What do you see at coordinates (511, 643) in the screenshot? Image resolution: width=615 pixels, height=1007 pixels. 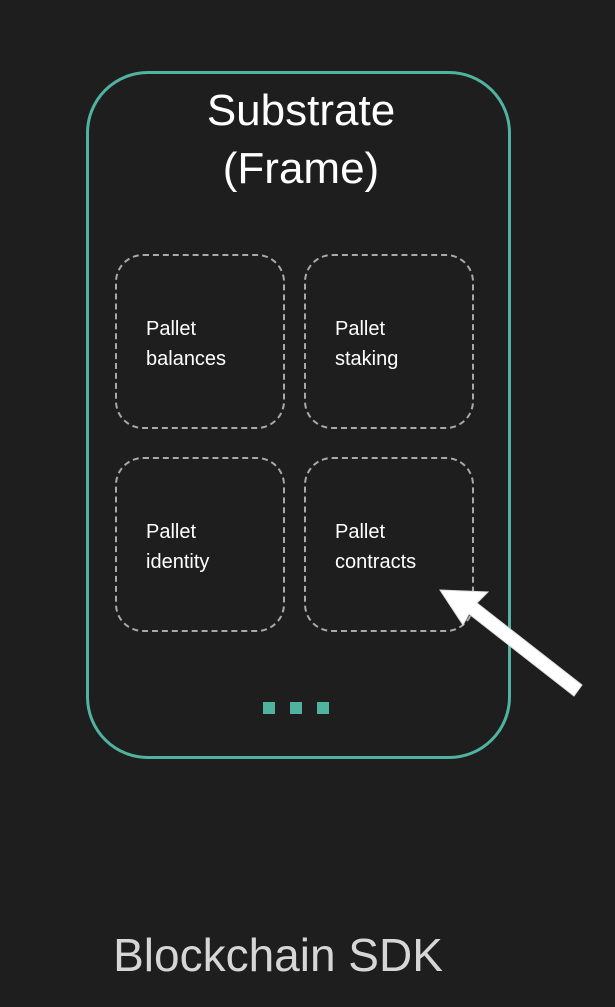 I see `pointer-arrow-icon` at bounding box center [511, 643].